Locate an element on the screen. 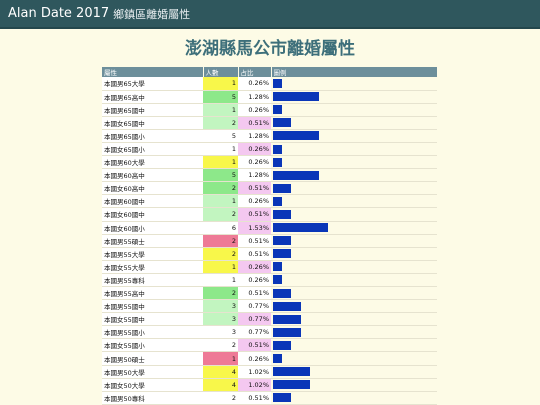 Image resolution: width=540 pixels, height=405 pixels. column-header-percent: 占比 is located at coordinates (255, 72).